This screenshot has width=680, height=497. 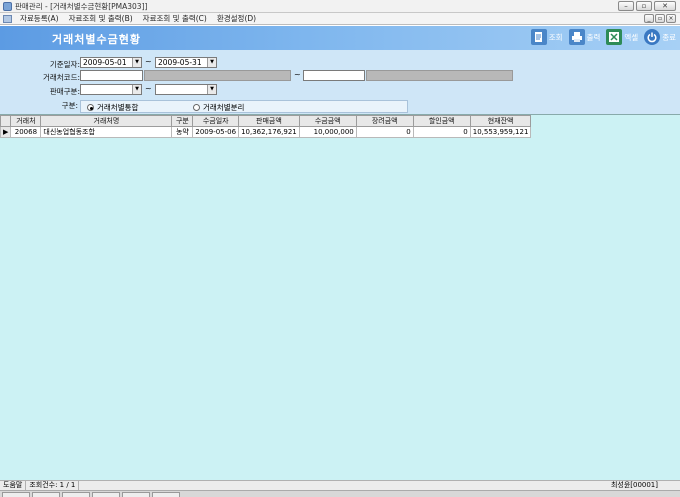 I want to click on toolbar: 조회 출력 엑셀 종료, so click(x=603, y=37).